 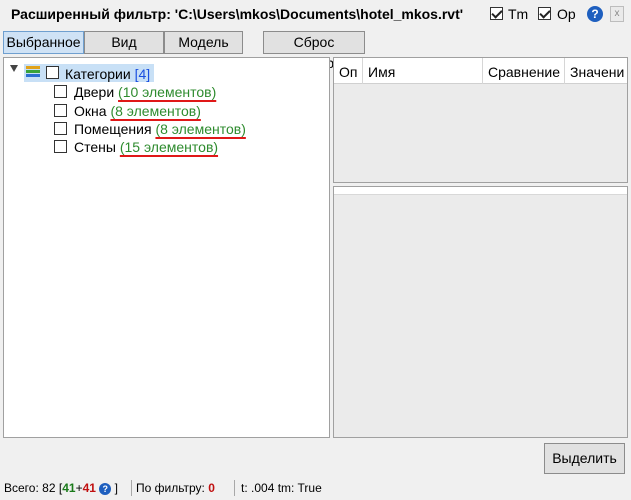 What do you see at coordinates (124, 42) in the screenshot?
I see `tab-view: Вид` at bounding box center [124, 42].